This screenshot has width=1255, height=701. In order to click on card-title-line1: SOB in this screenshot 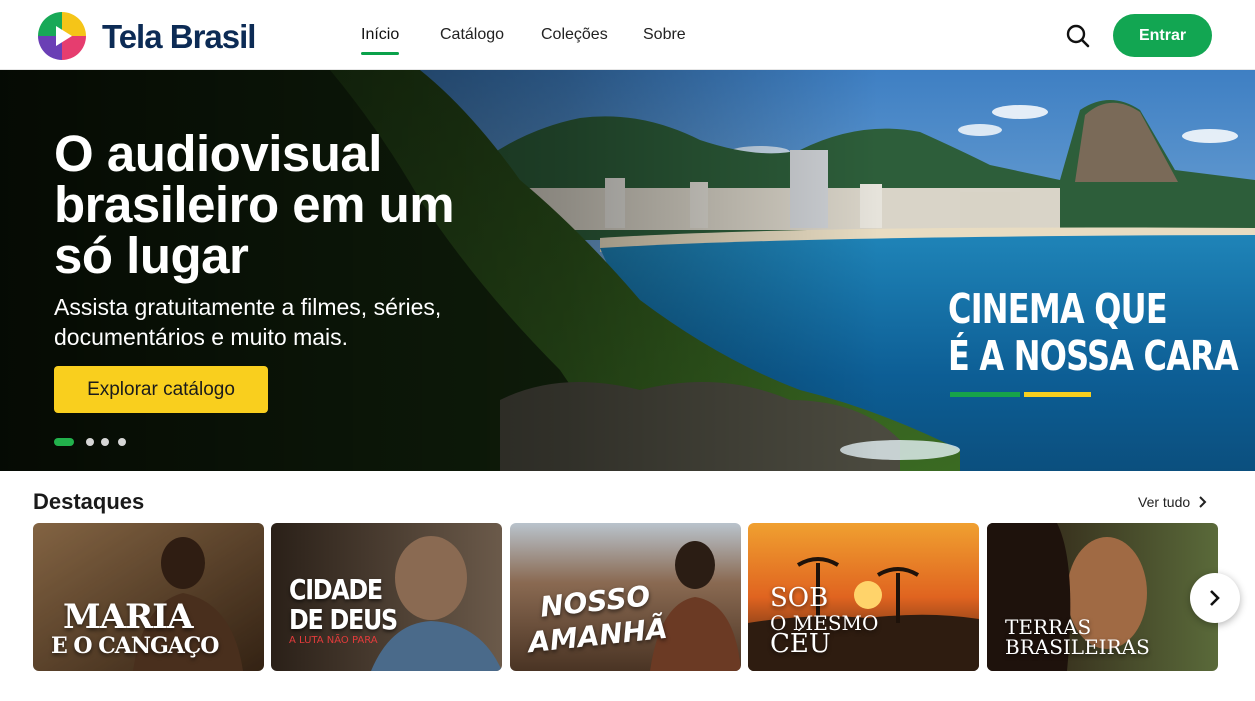, I will do `click(799, 598)`.